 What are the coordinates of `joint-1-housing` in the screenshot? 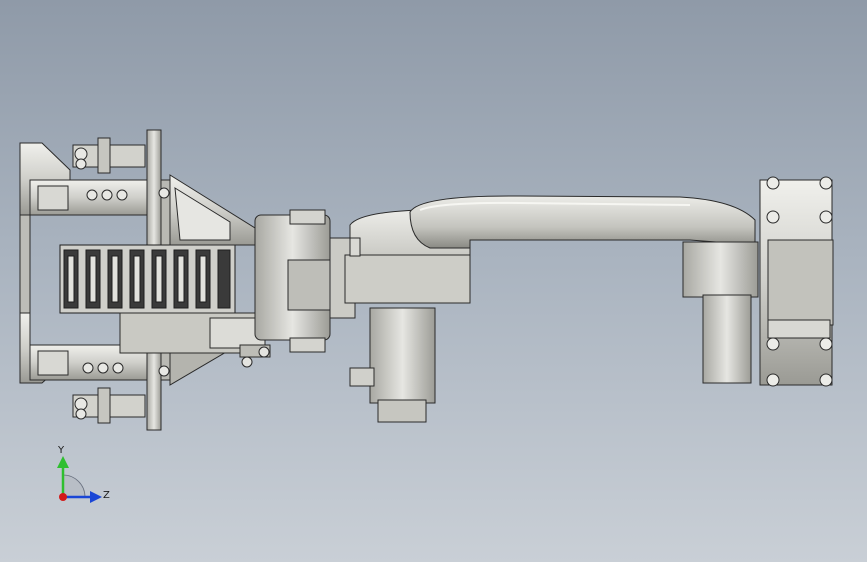 It's located at (305, 281).